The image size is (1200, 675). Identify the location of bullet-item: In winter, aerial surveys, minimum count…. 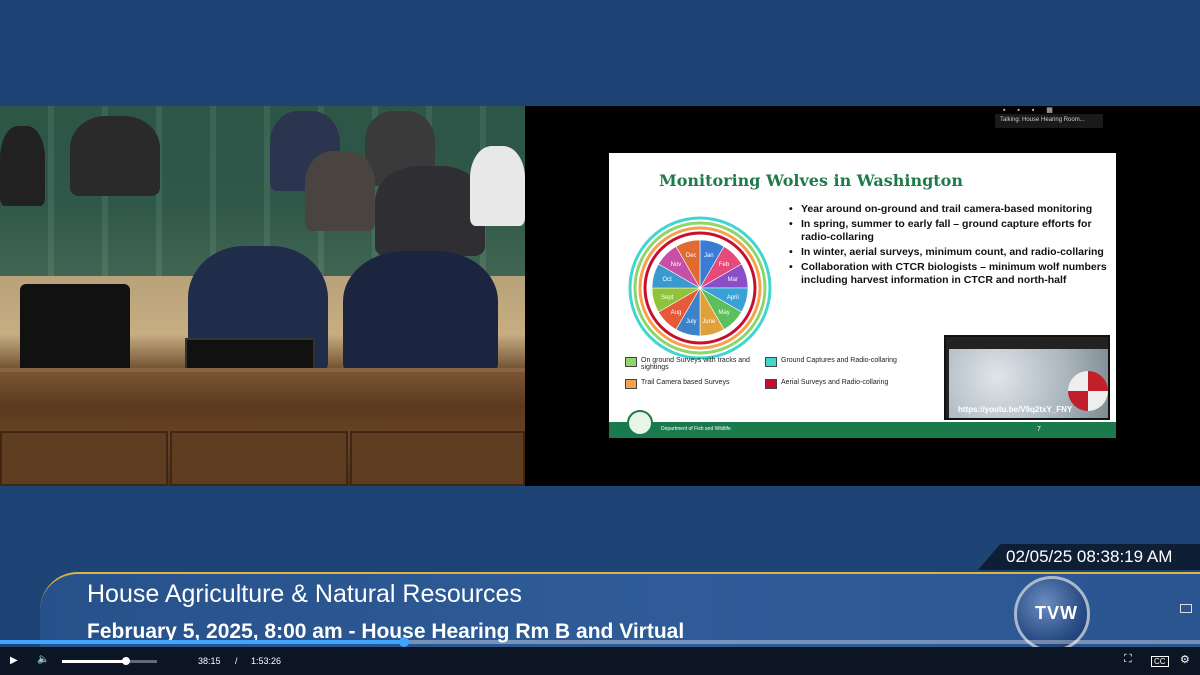
(949, 252).